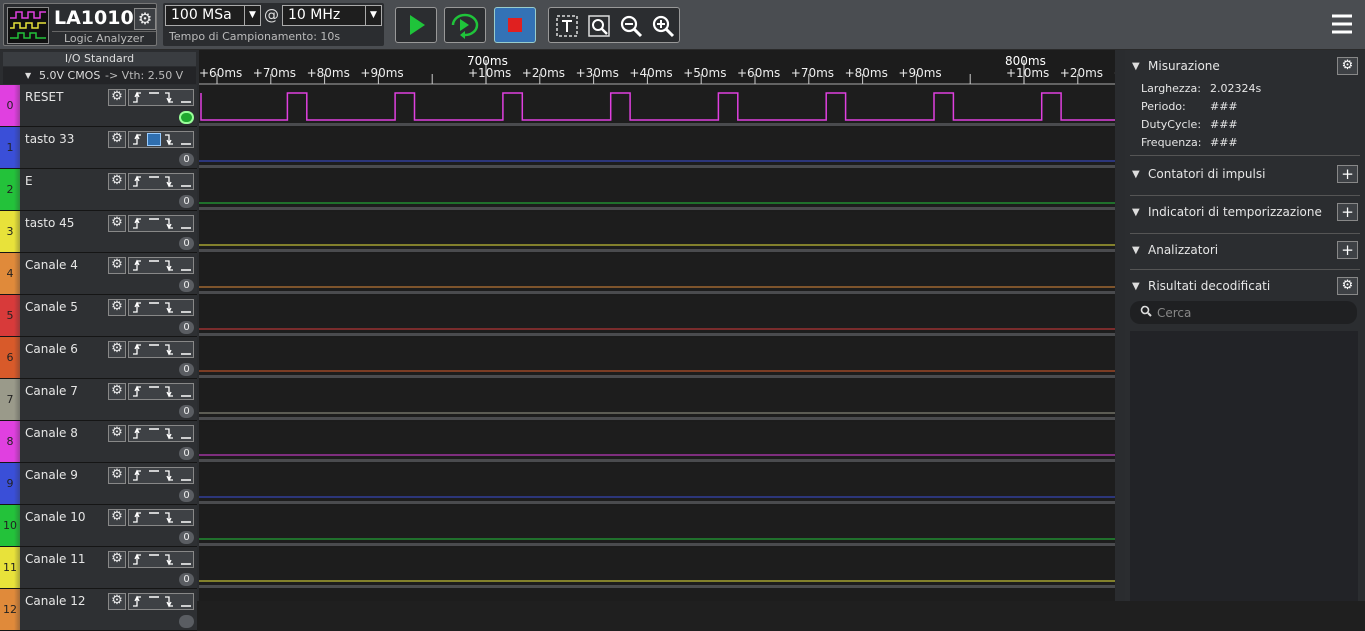  I want to click on channel-name: Canale 4, so click(51, 265).